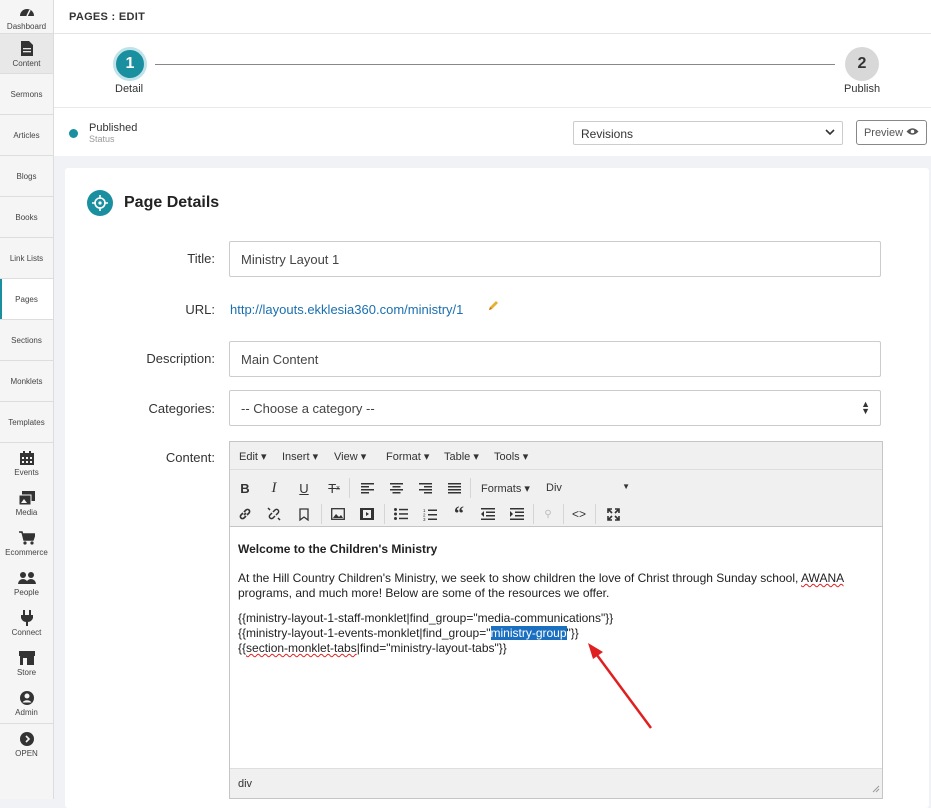  I want to click on italic-icon: I, so click(274, 488).